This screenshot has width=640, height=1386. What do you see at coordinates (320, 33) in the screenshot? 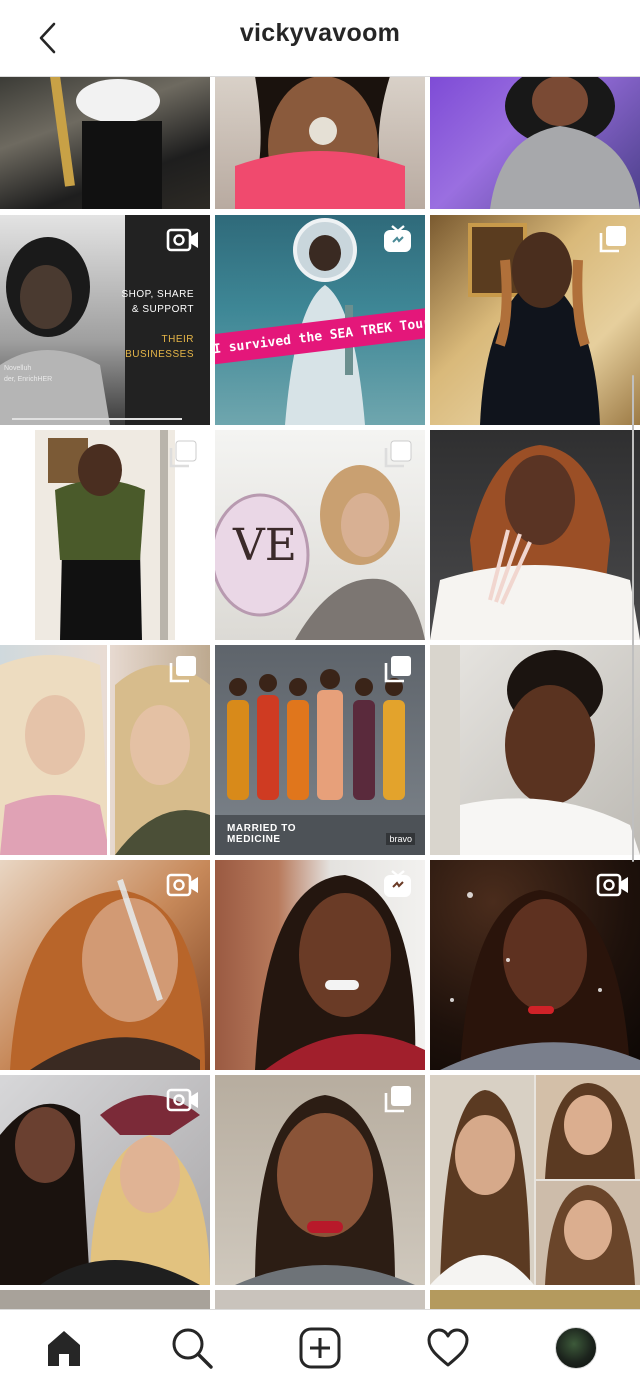
I see `page-title: vickyvavoom` at bounding box center [320, 33].